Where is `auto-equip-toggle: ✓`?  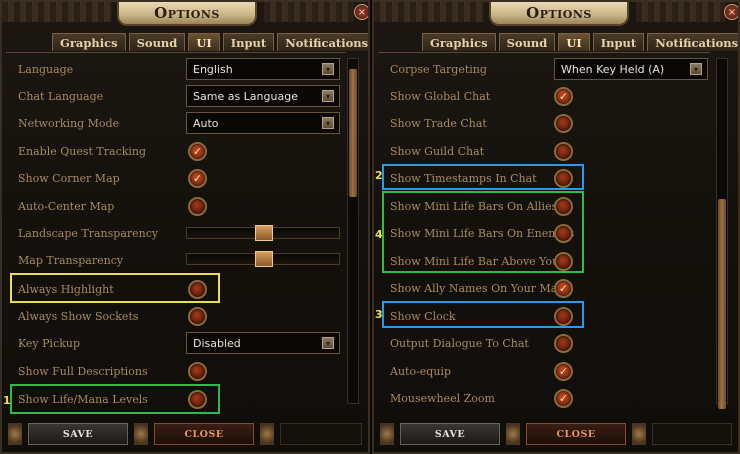
auto-equip-toggle: ✓ is located at coordinates (563, 371).